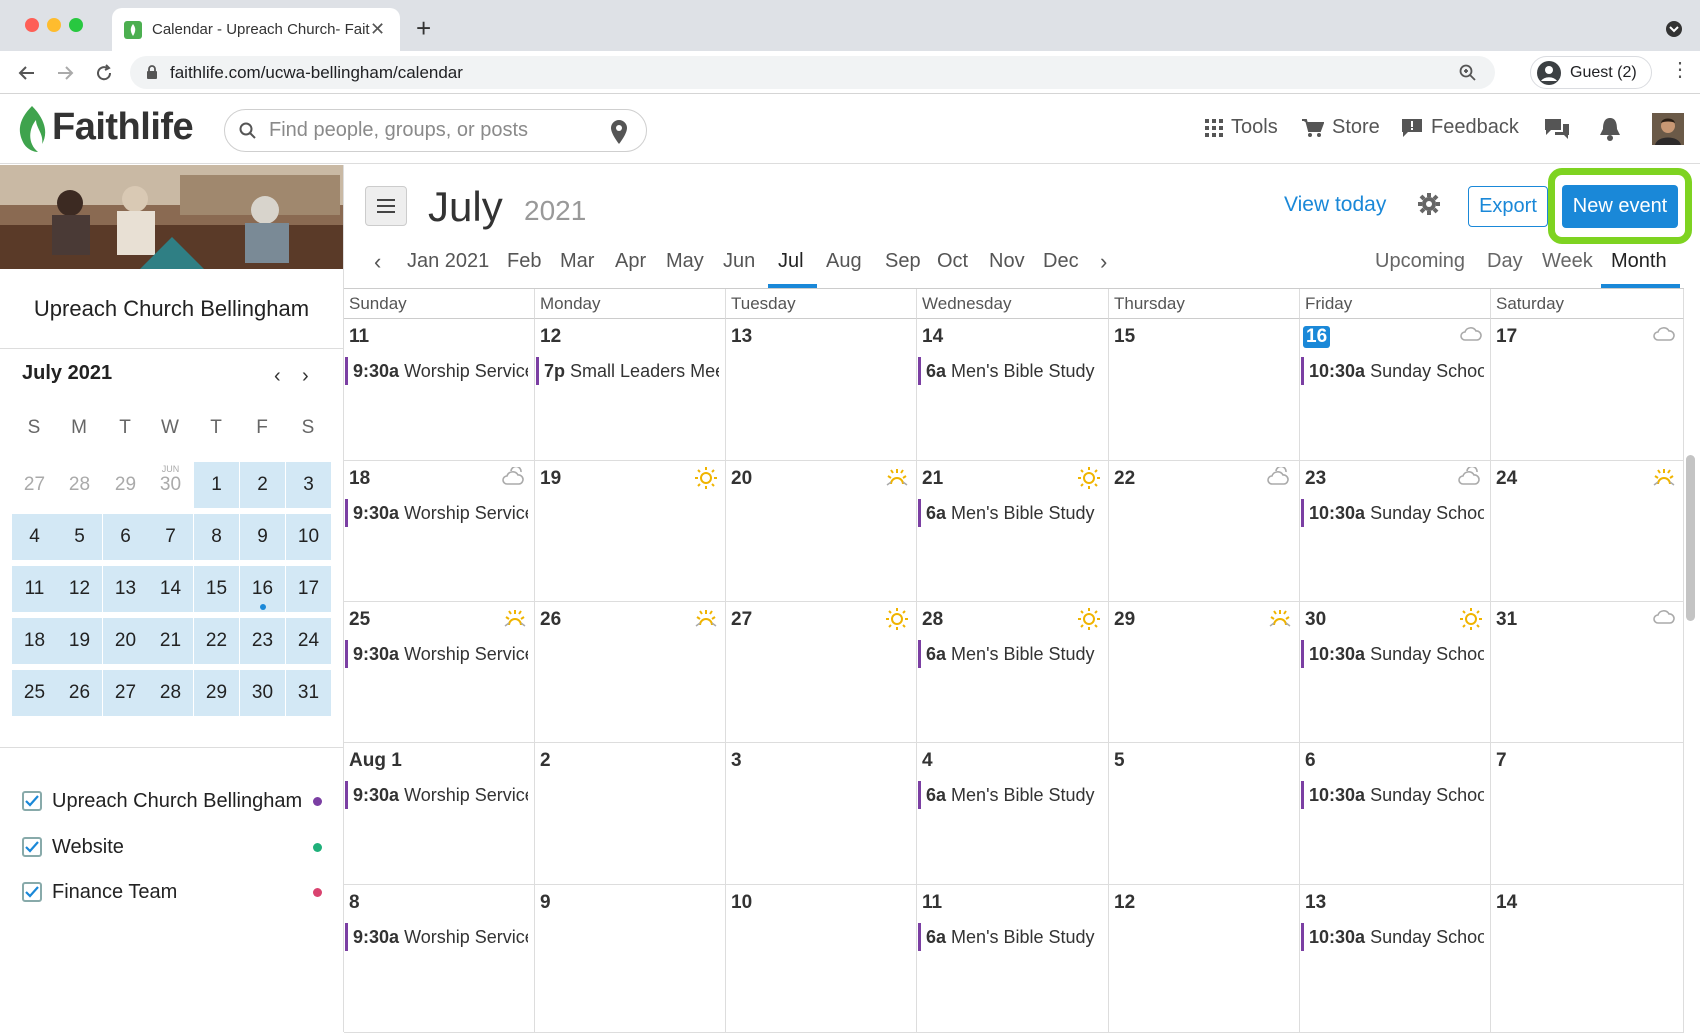  What do you see at coordinates (1395, 390) in the screenshot?
I see `day-cell: 16 10:30a Sunday School` at bounding box center [1395, 390].